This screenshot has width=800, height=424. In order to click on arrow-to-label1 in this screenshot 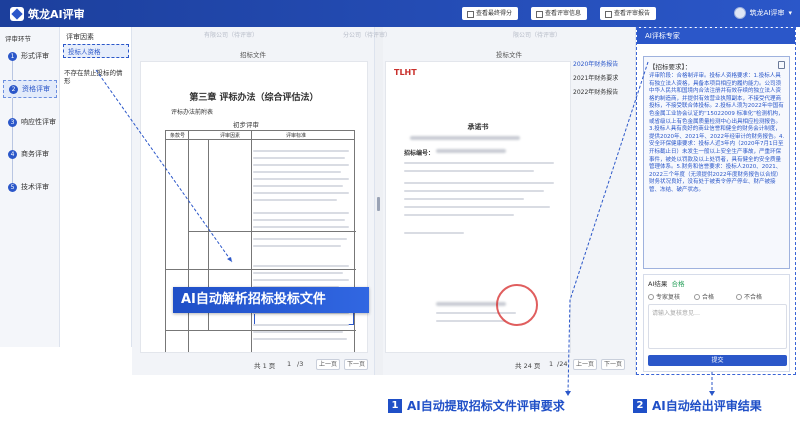, I will do `click(608, 227)`.